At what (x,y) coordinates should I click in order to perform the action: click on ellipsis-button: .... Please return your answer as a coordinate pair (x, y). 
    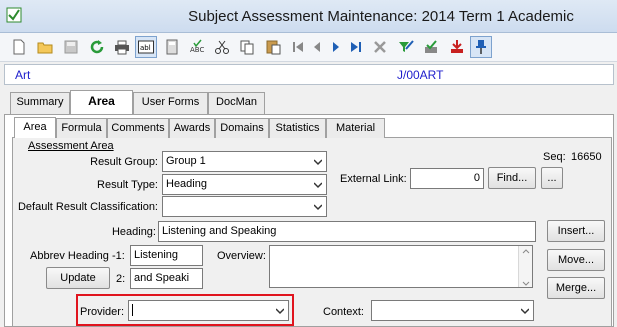
    Looking at the image, I should click on (552, 178).